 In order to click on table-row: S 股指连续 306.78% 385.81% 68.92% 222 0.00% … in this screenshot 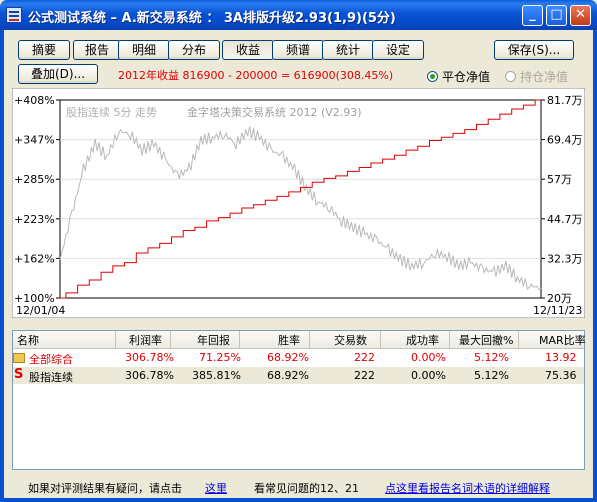, I will do `click(298, 375)`.